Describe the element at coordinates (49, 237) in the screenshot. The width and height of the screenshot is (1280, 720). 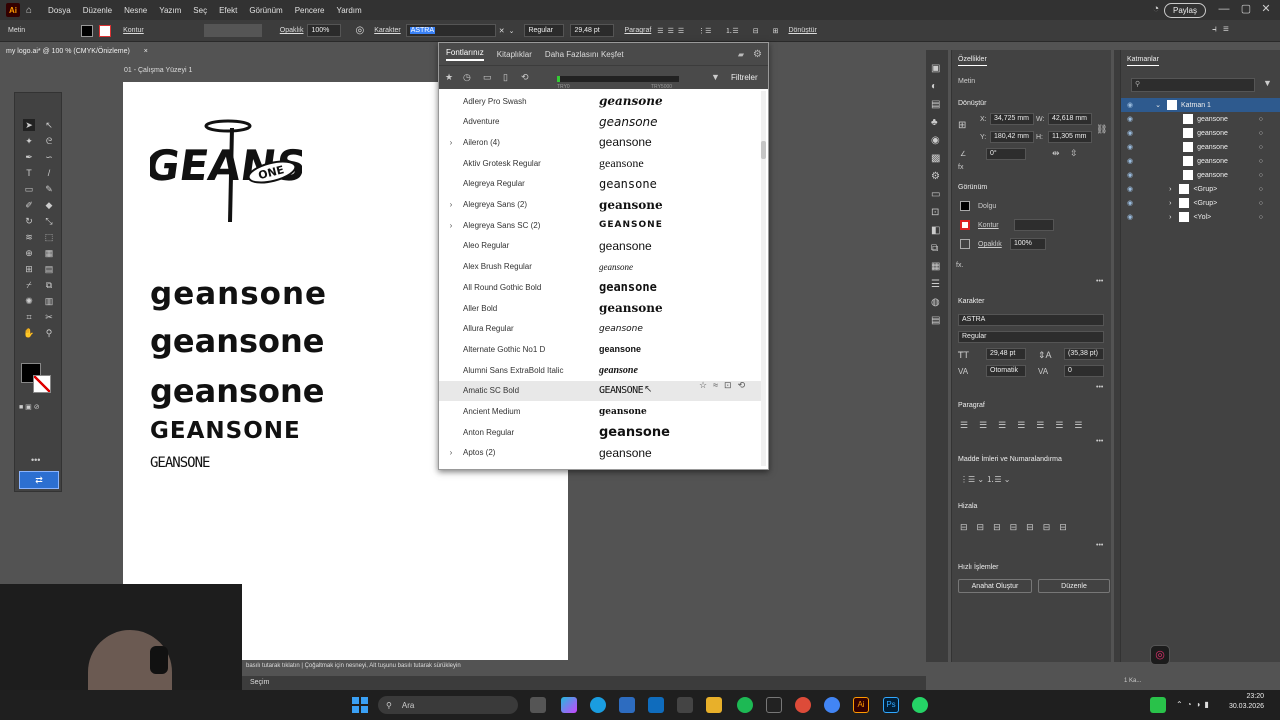
I see `free-transform-icon: ⬚` at that location.